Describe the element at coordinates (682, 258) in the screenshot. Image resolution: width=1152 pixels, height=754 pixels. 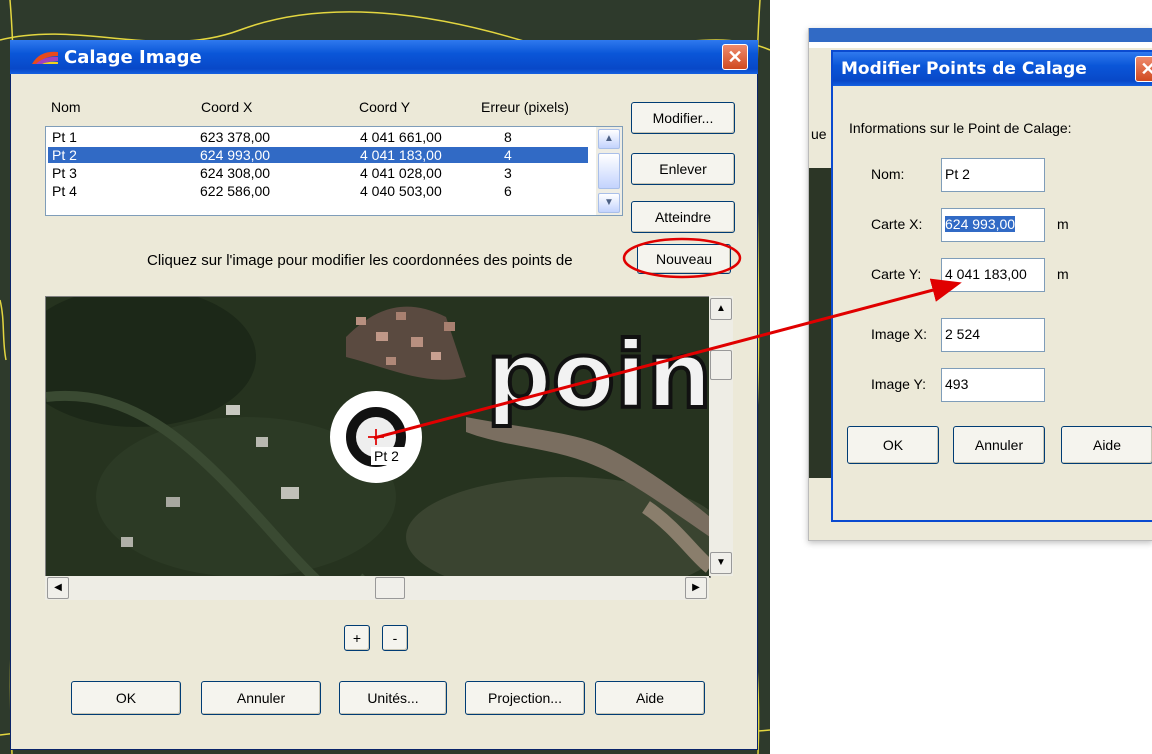
I see `highlight-circle` at that location.